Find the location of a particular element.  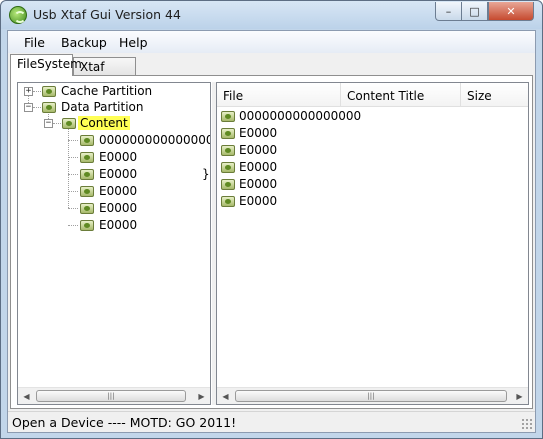

tree-horizontal-scrollbar: ◀ ||| ▶ is located at coordinates (114, 395).